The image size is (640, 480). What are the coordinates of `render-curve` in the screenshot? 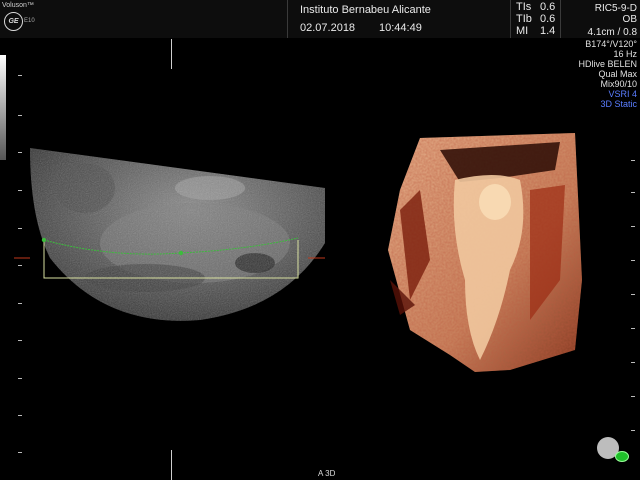 It's located at (171, 246).